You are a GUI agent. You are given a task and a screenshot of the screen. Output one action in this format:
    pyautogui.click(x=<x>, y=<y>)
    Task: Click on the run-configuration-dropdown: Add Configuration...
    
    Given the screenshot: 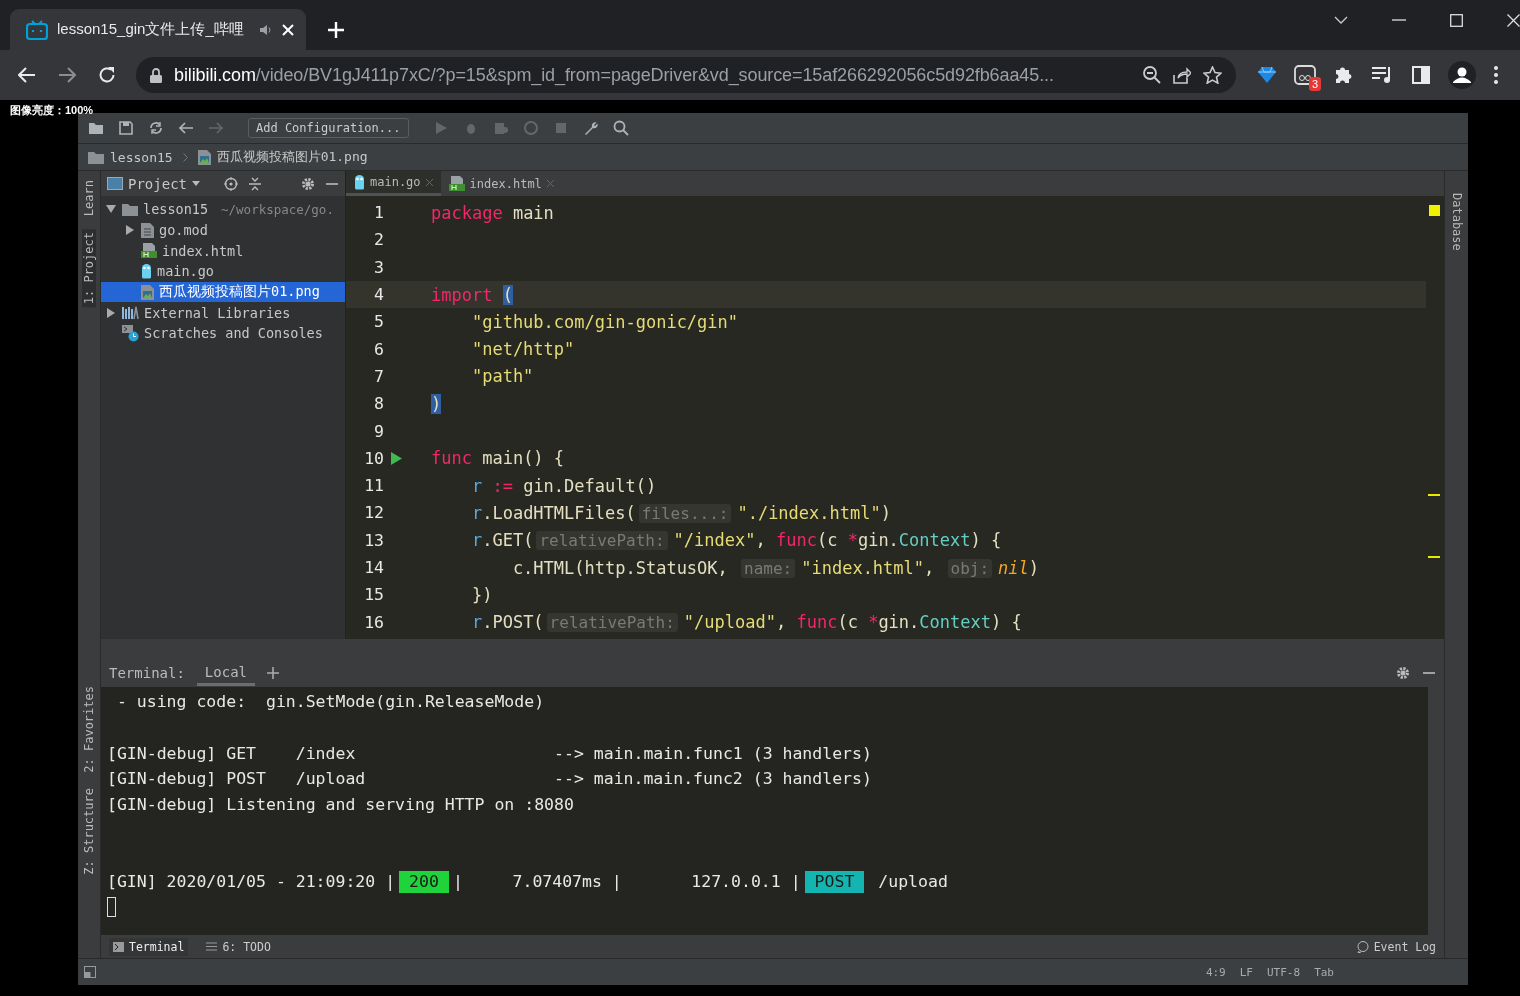 What is the action you would take?
    pyautogui.click(x=328, y=128)
    